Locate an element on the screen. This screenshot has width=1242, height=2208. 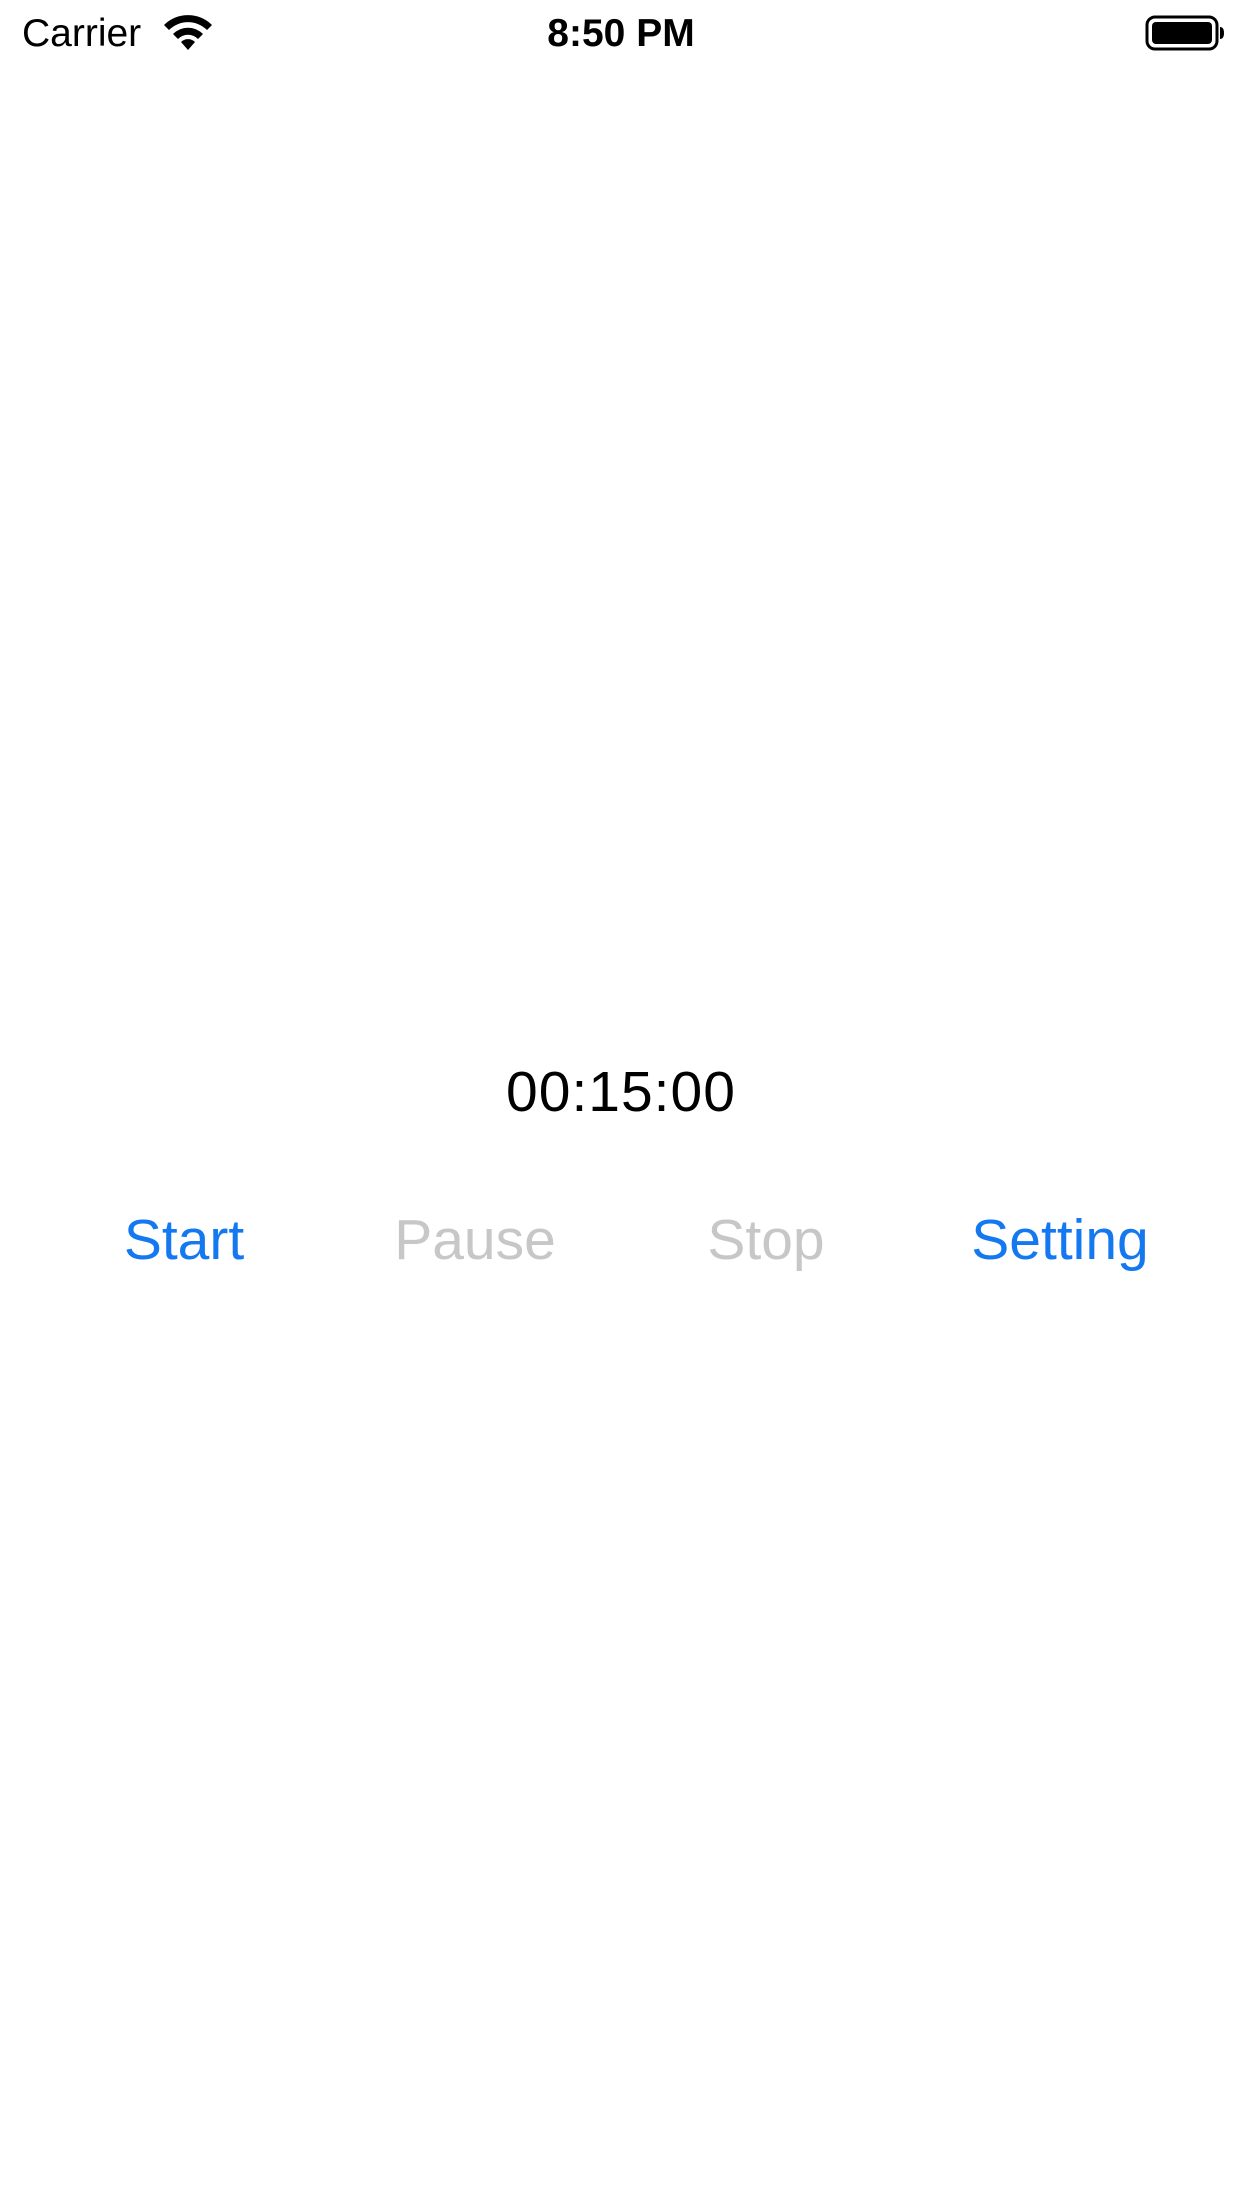
pause-button: Pause is located at coordinates (475, 1240).